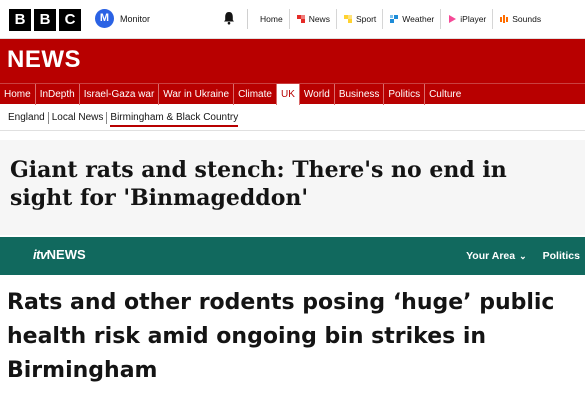  I want to click on news-icon, so click(300, 19).